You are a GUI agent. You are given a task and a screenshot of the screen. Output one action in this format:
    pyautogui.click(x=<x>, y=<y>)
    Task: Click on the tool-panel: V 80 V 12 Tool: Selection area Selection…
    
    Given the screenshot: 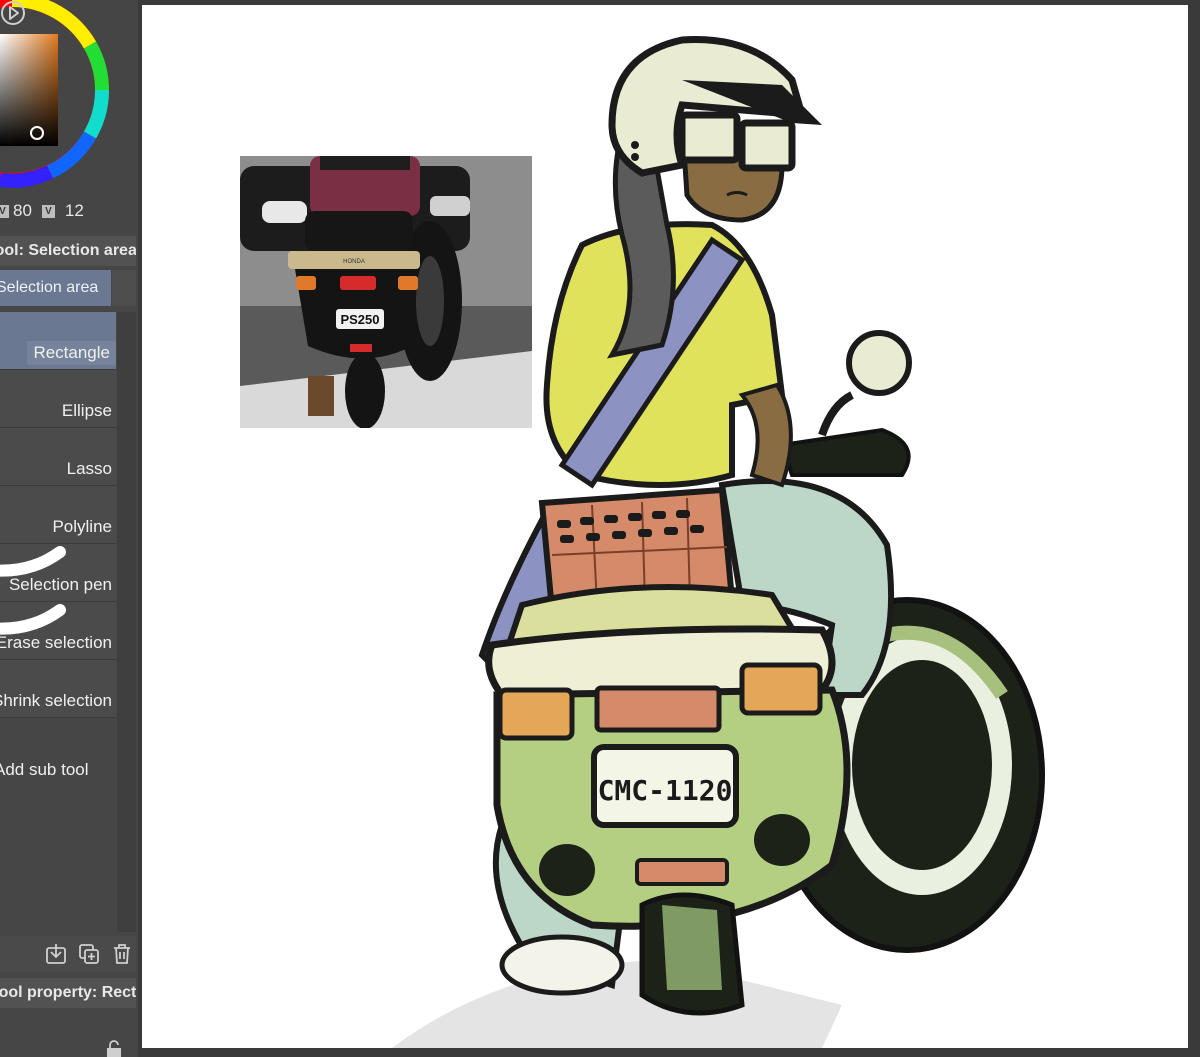 What is the action you would take?
    pyautogui.click(x=69, y=528)
    